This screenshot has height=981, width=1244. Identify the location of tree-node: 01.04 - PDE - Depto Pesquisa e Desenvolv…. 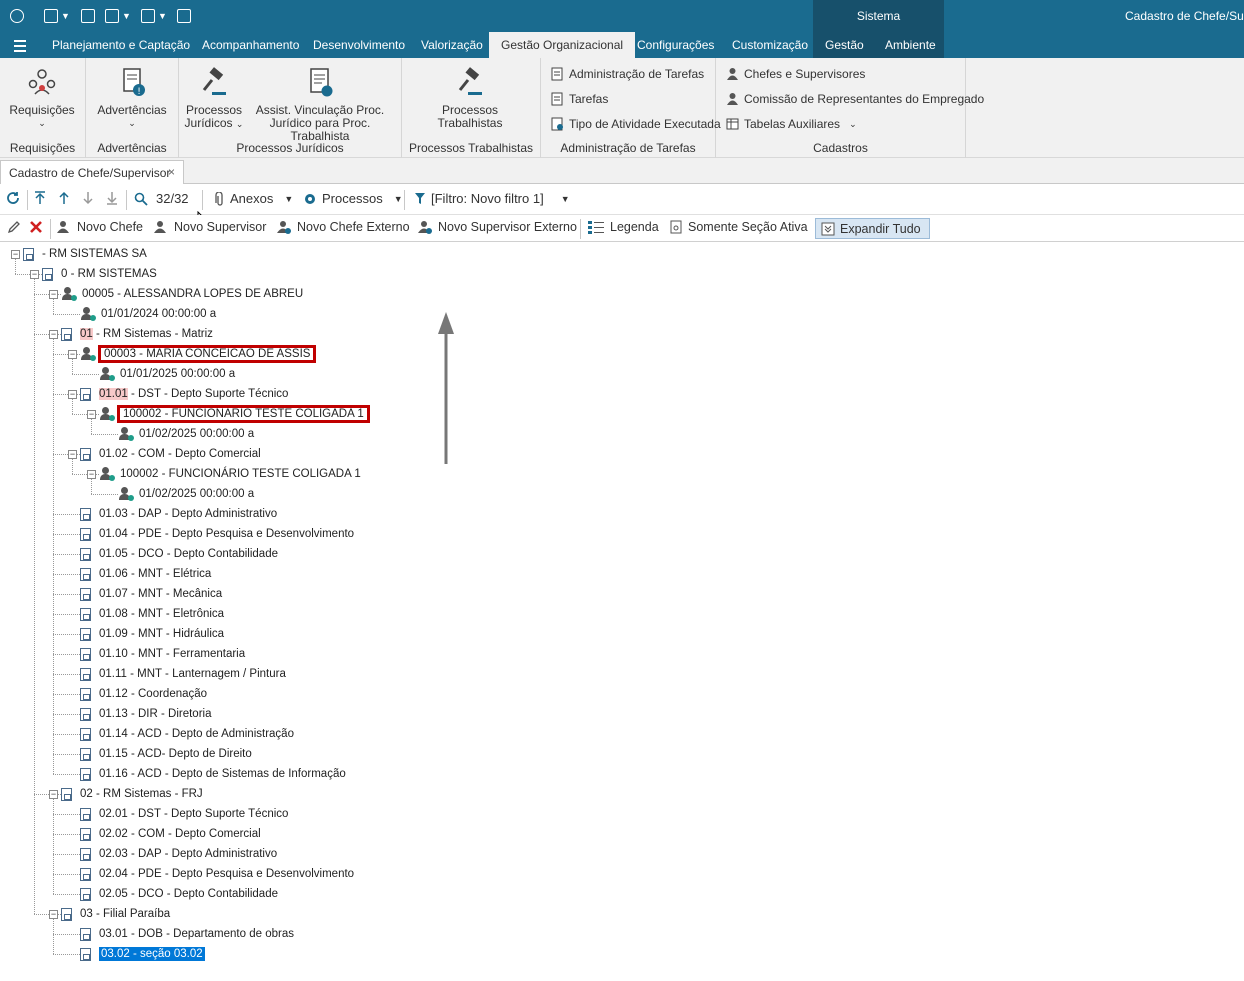
(217, 534).